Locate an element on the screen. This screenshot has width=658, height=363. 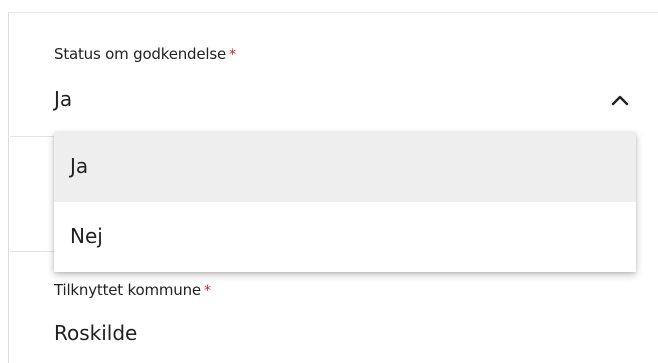
kommune-label: Tilknyttet kommune * is located at coordinates (132, 290).